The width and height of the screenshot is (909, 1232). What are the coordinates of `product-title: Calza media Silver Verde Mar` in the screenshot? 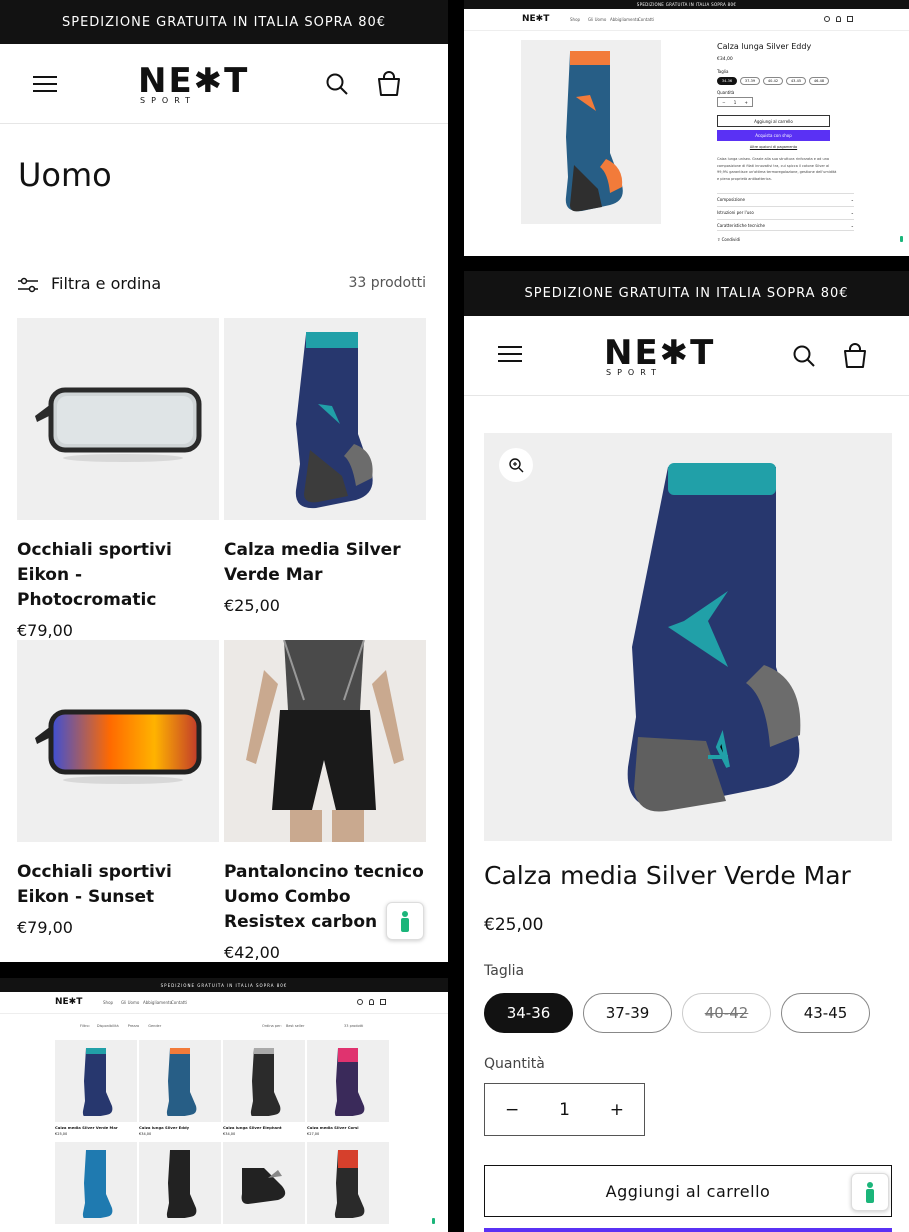 It's located at (667, 875).